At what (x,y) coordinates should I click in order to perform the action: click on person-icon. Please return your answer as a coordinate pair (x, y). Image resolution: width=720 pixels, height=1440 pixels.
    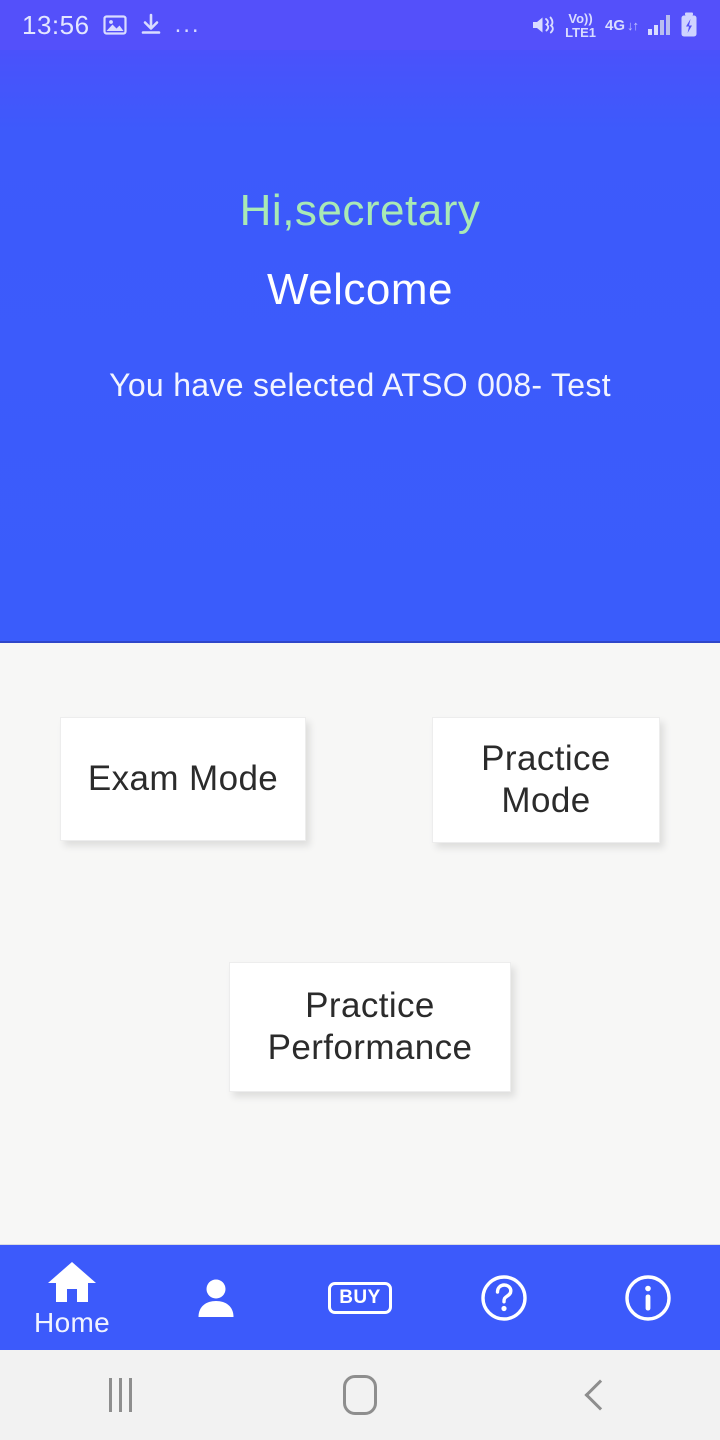
    Looking at the image, I should click on (216, 1298).